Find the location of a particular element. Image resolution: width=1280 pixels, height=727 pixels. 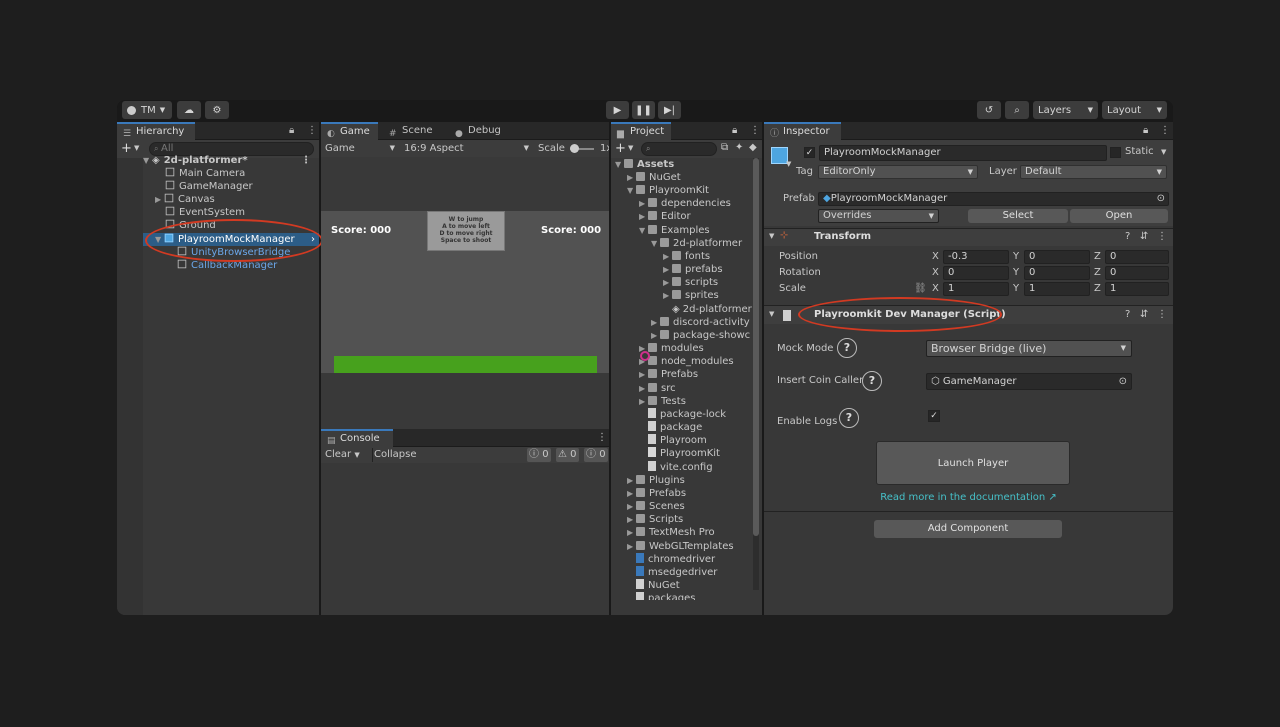

rotation-x-field: 0 is located at coordinates (976, 273).